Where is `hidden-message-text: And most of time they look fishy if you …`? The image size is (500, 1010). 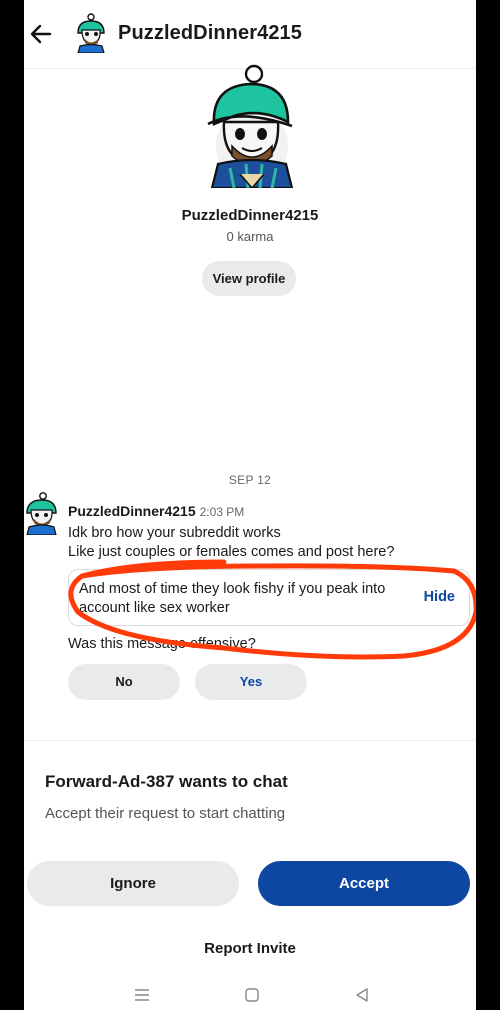
hidden-message-text: And most of time they look fishy if you … is located at coordinates (232, 598).